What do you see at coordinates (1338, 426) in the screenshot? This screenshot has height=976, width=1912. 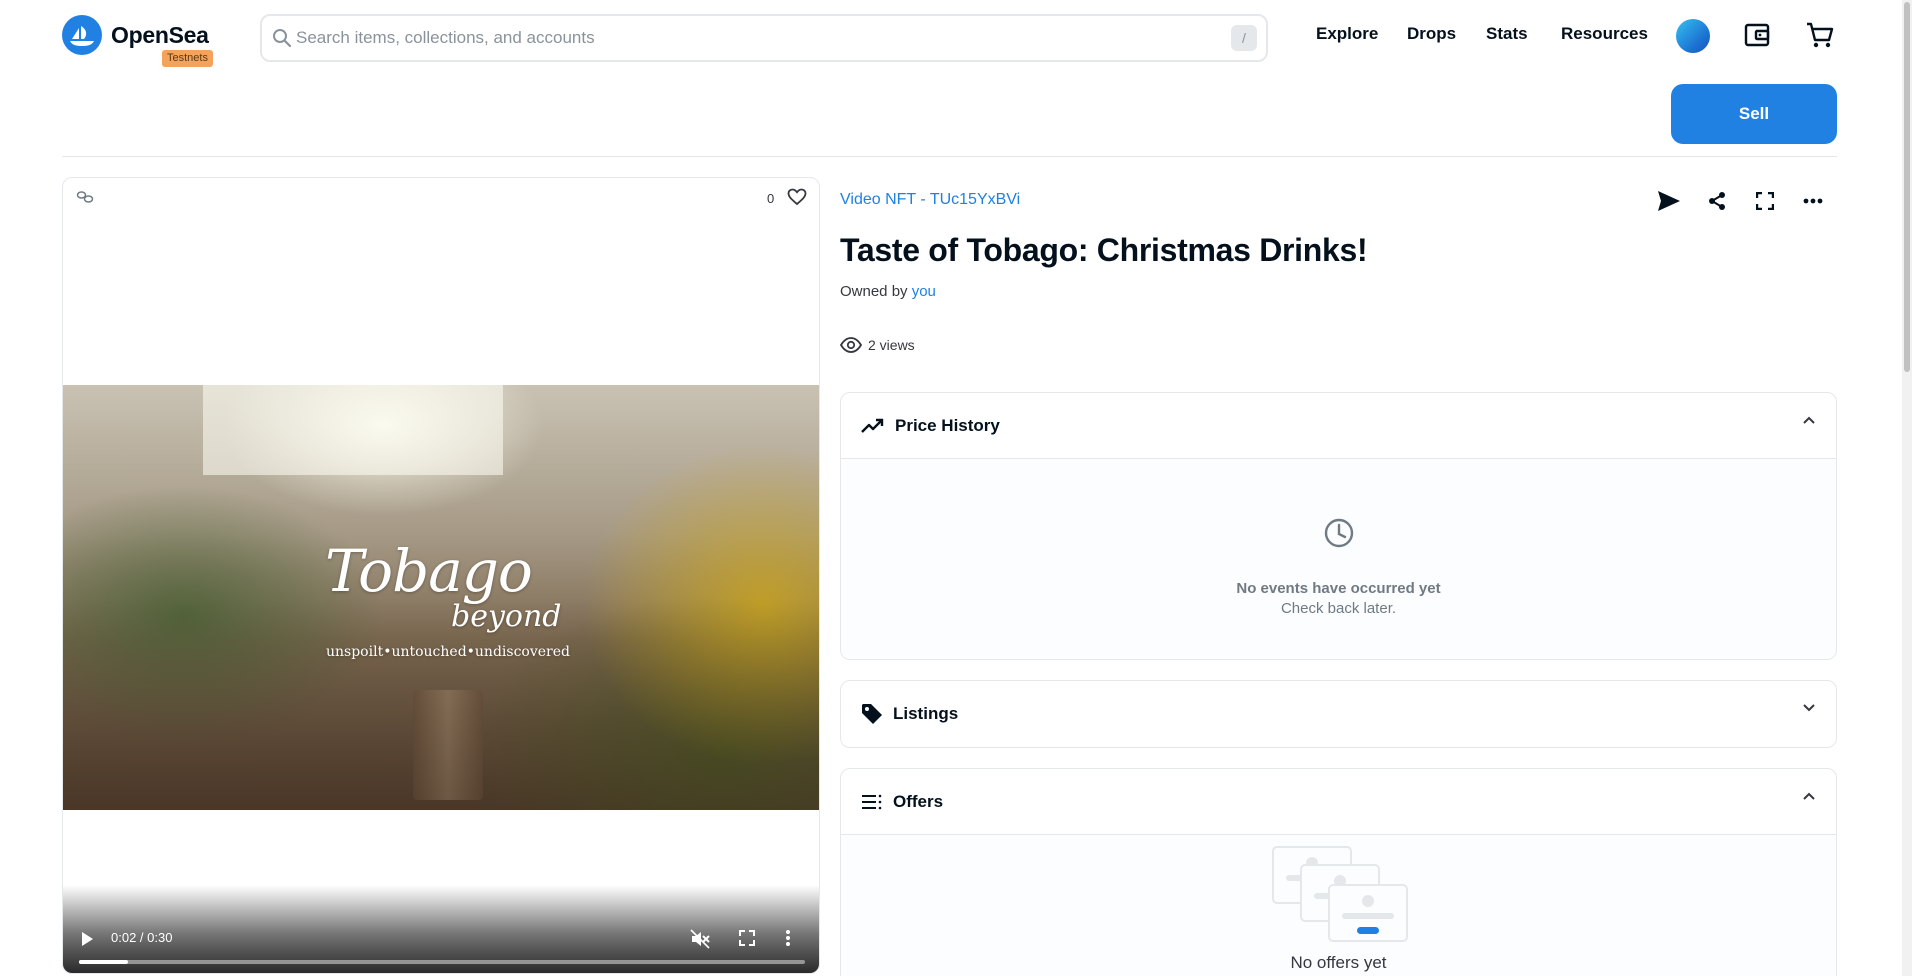 I see `price-history-header: Price History` at bounding box center [1338, 426].